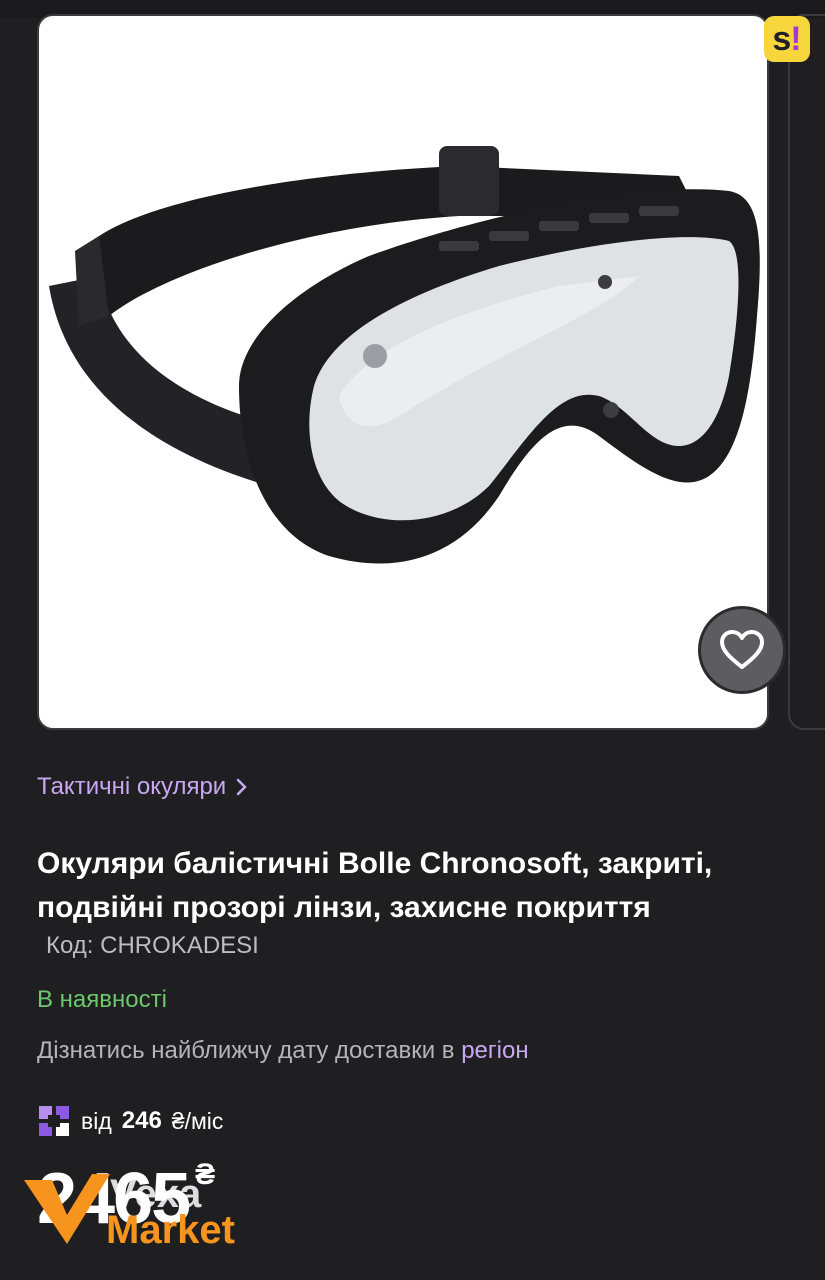 Image resolution: width=825 pixels, height=1280 pixels. Describe the element at coordinates (152, 945) in the screenshot. I see `product-sku: Код: CHROKADESI` at that location.